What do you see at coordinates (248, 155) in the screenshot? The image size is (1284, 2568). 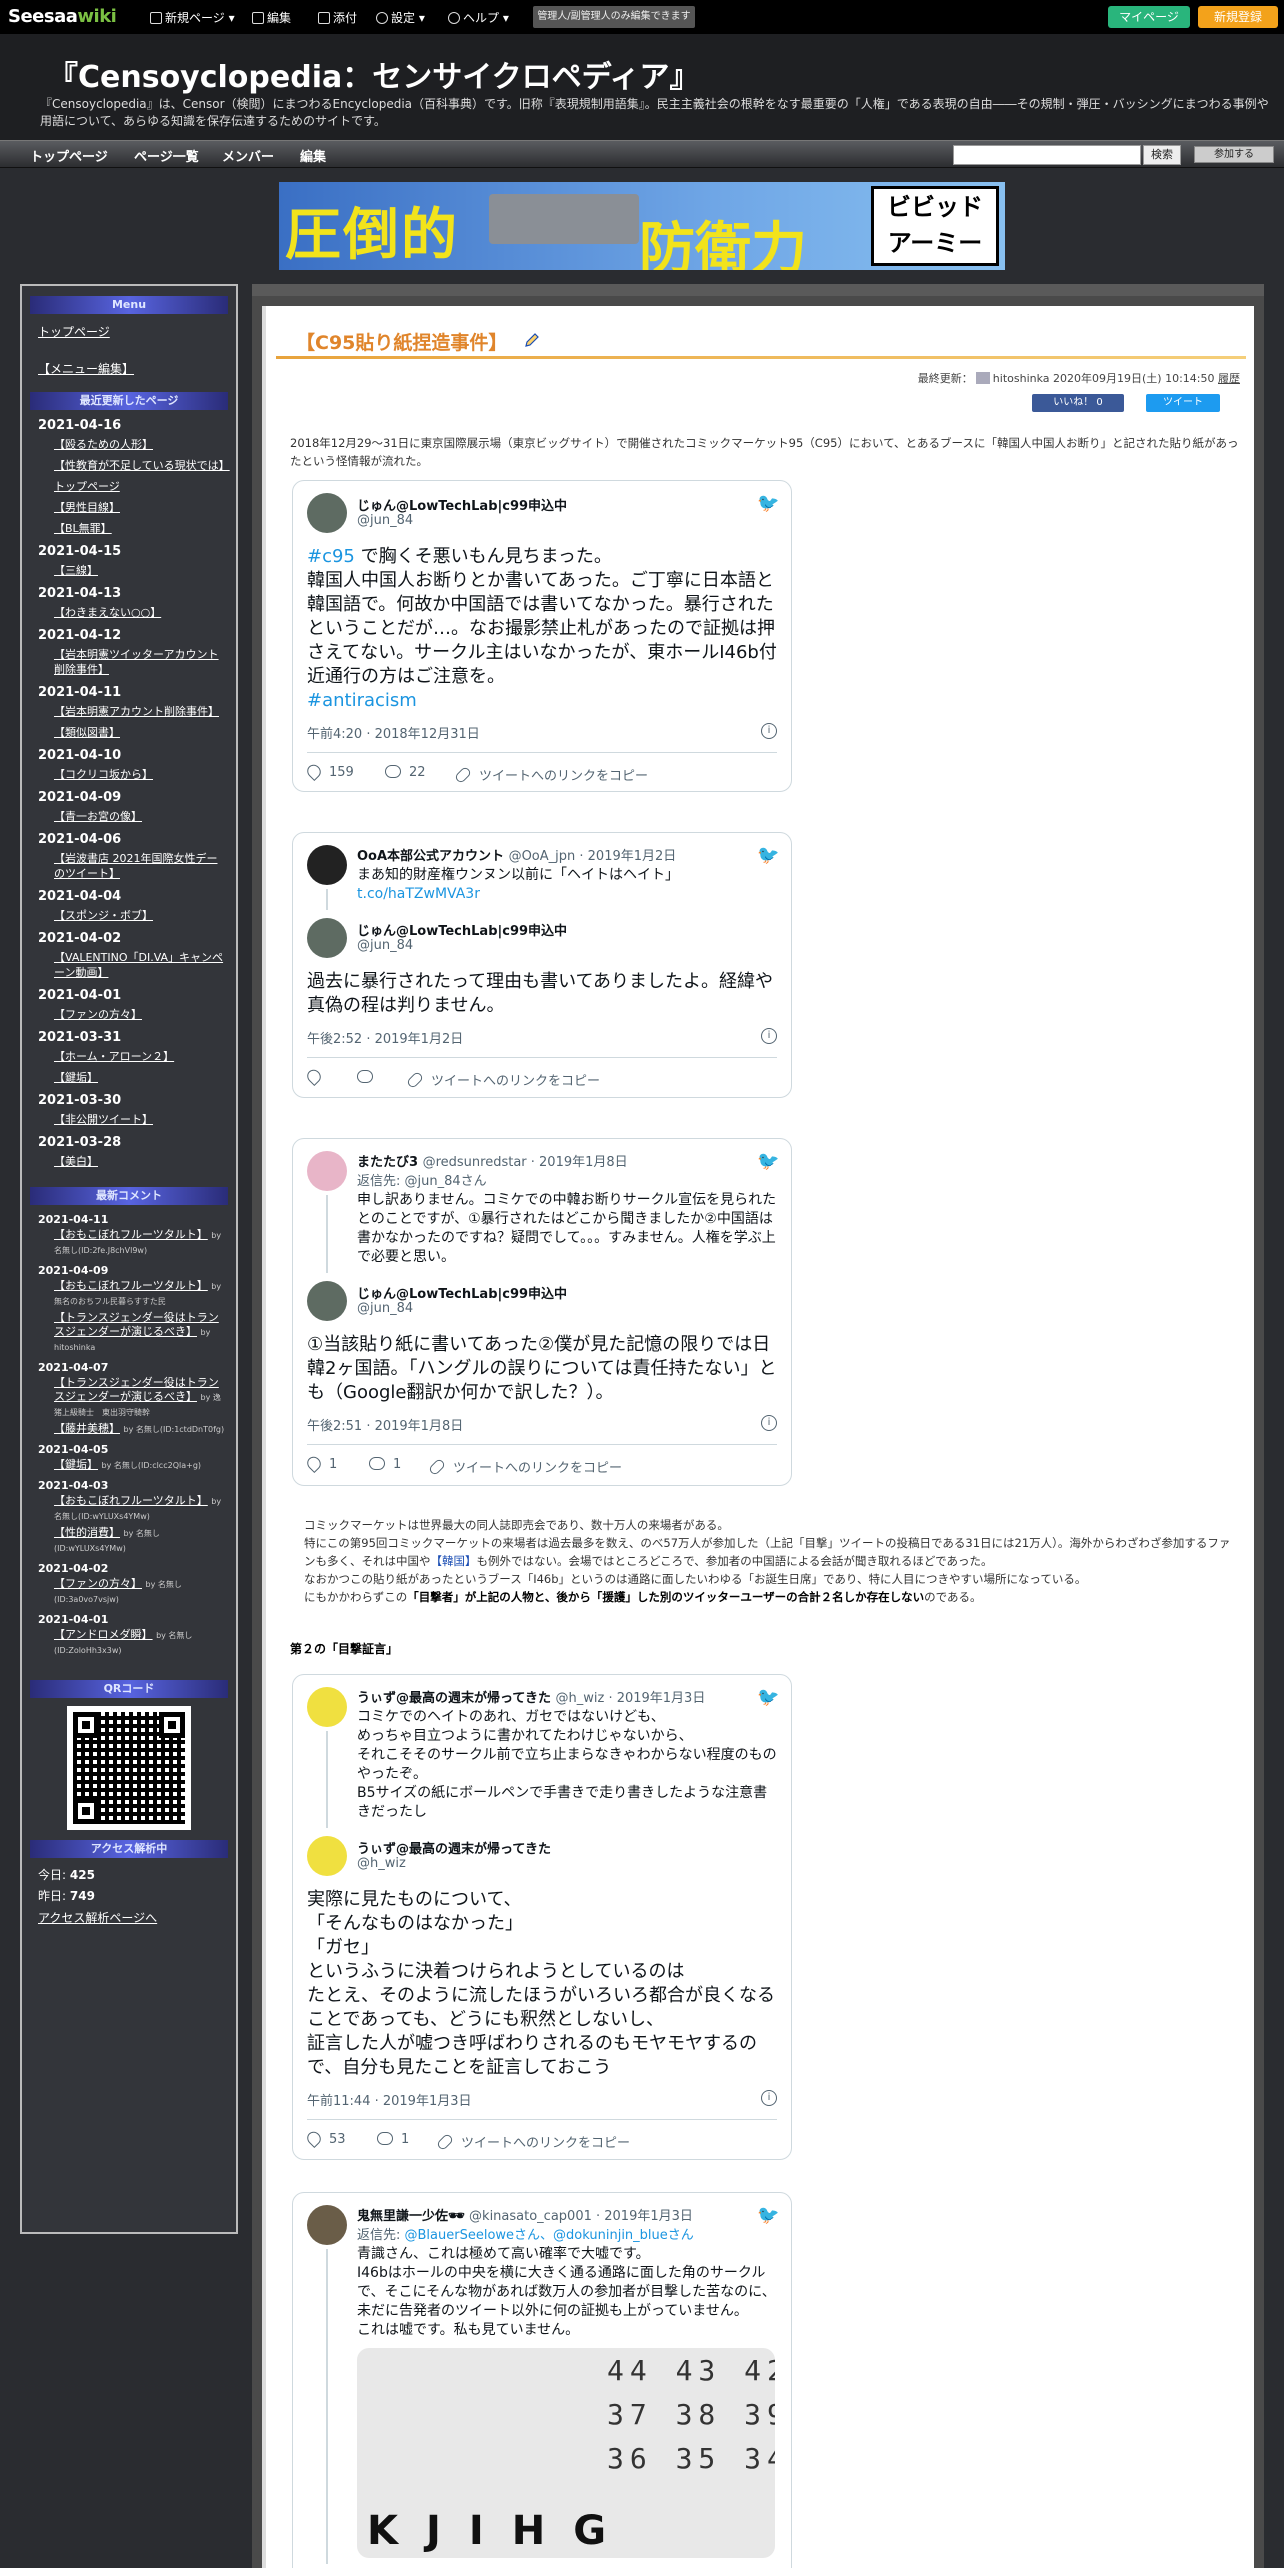 I see `nav-members: メンバー` at bounding box center [248, 155].